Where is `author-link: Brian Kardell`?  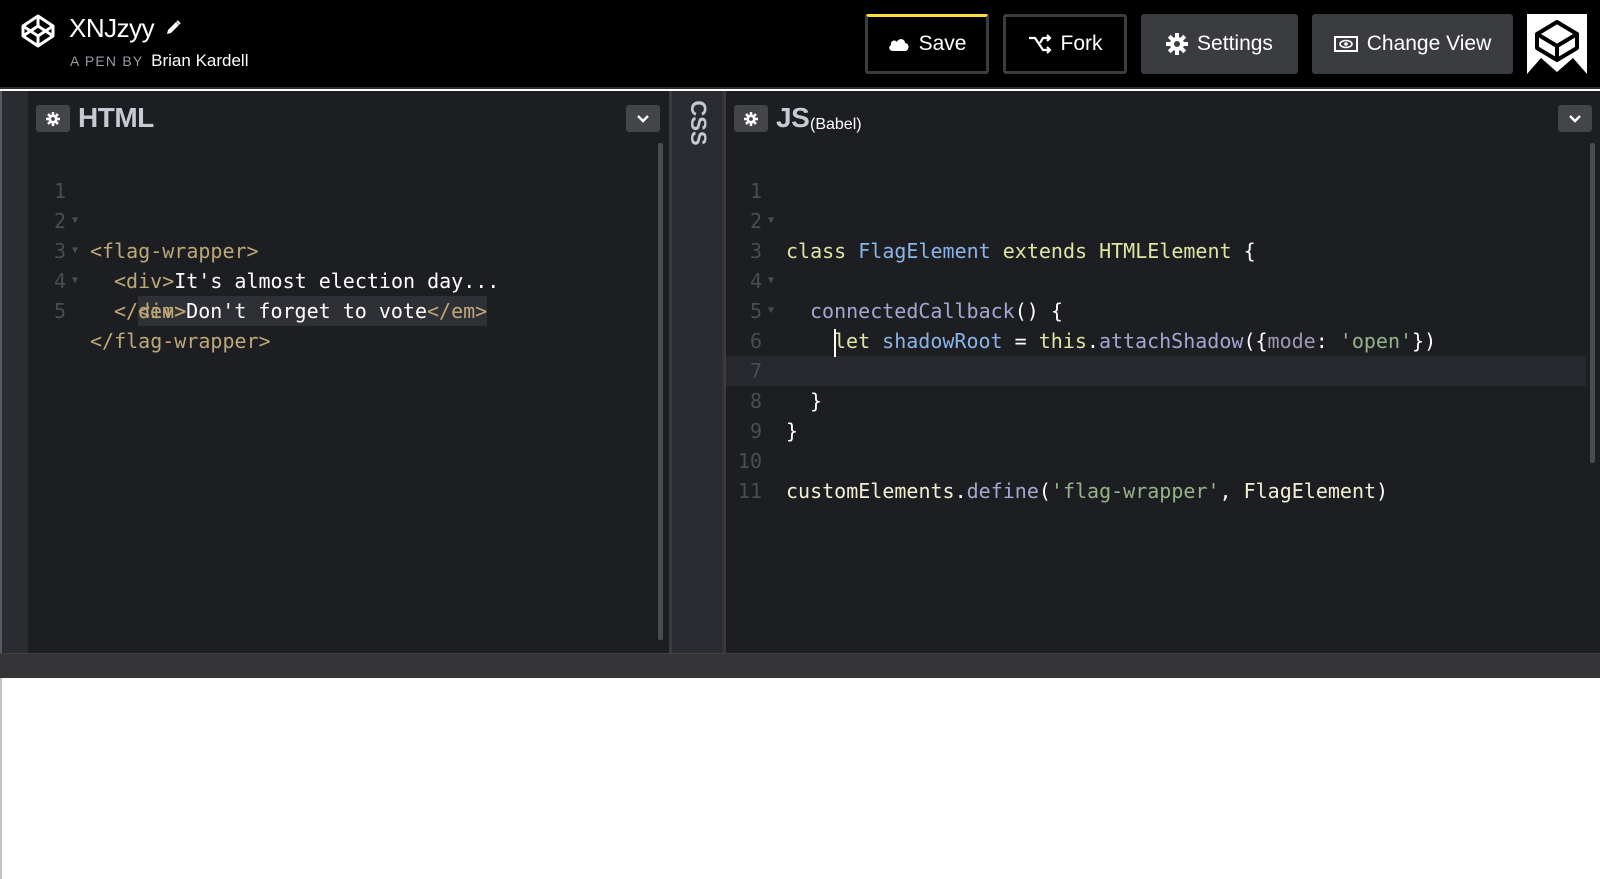
author-link: Brian Kardell is located at coordinates (199, 60).